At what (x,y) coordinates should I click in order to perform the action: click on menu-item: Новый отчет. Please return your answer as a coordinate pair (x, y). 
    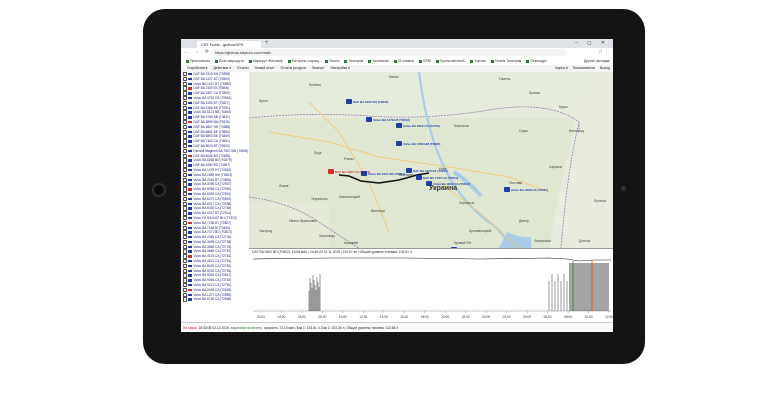
    Looking at the image, I should click on (265, 68).